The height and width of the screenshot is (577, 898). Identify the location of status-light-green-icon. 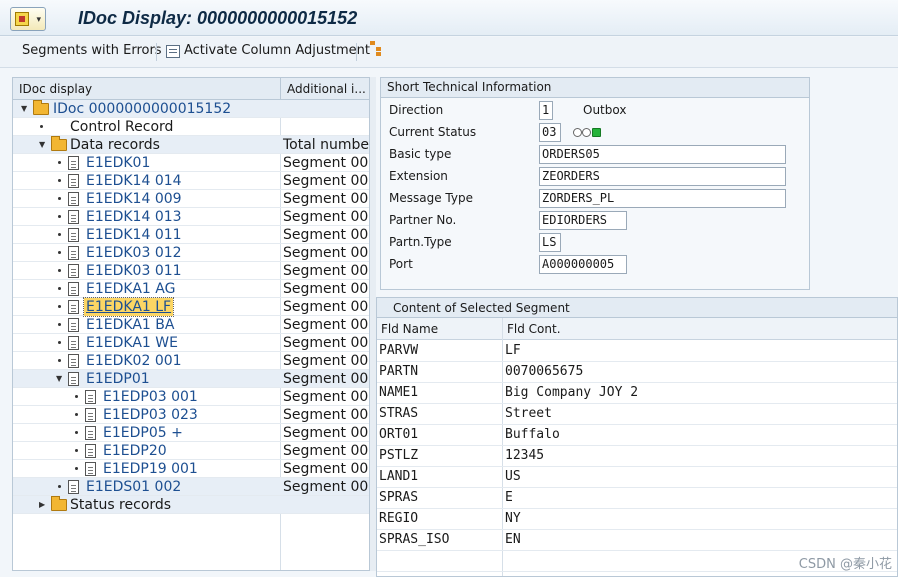
(596, 132).